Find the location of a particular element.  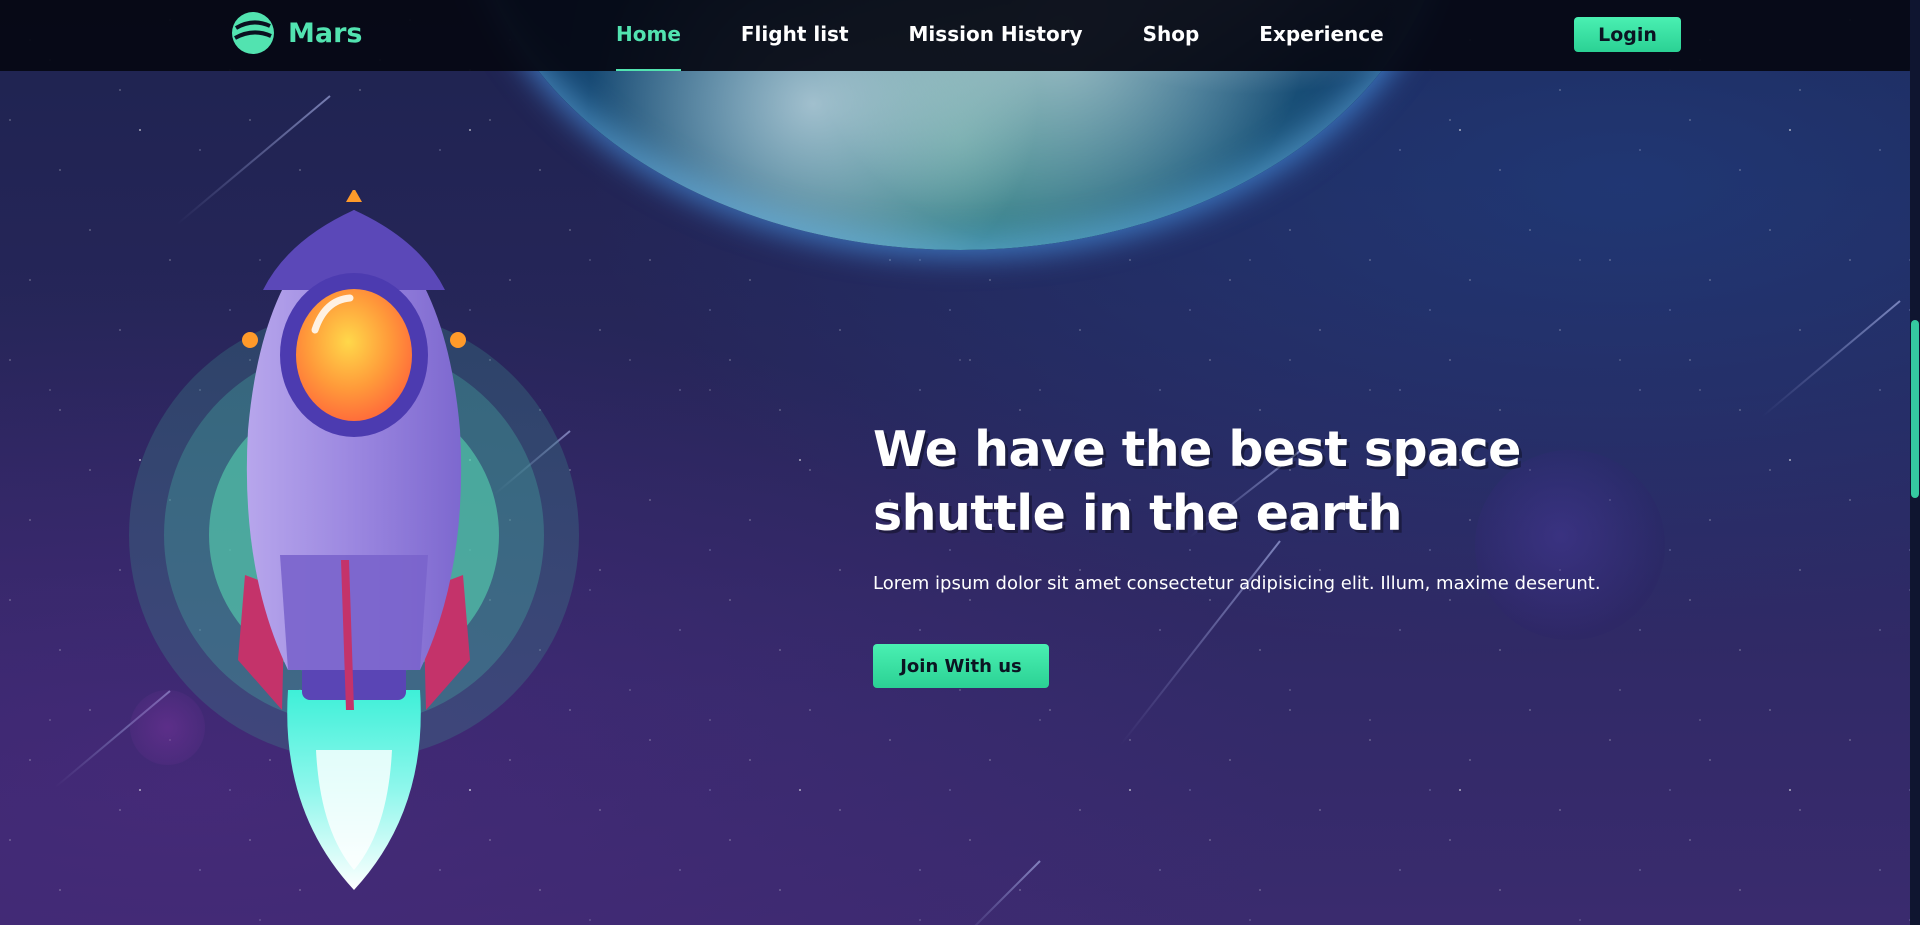

nav-item-mission-history: Mission History is located at coordinates (996, 35).